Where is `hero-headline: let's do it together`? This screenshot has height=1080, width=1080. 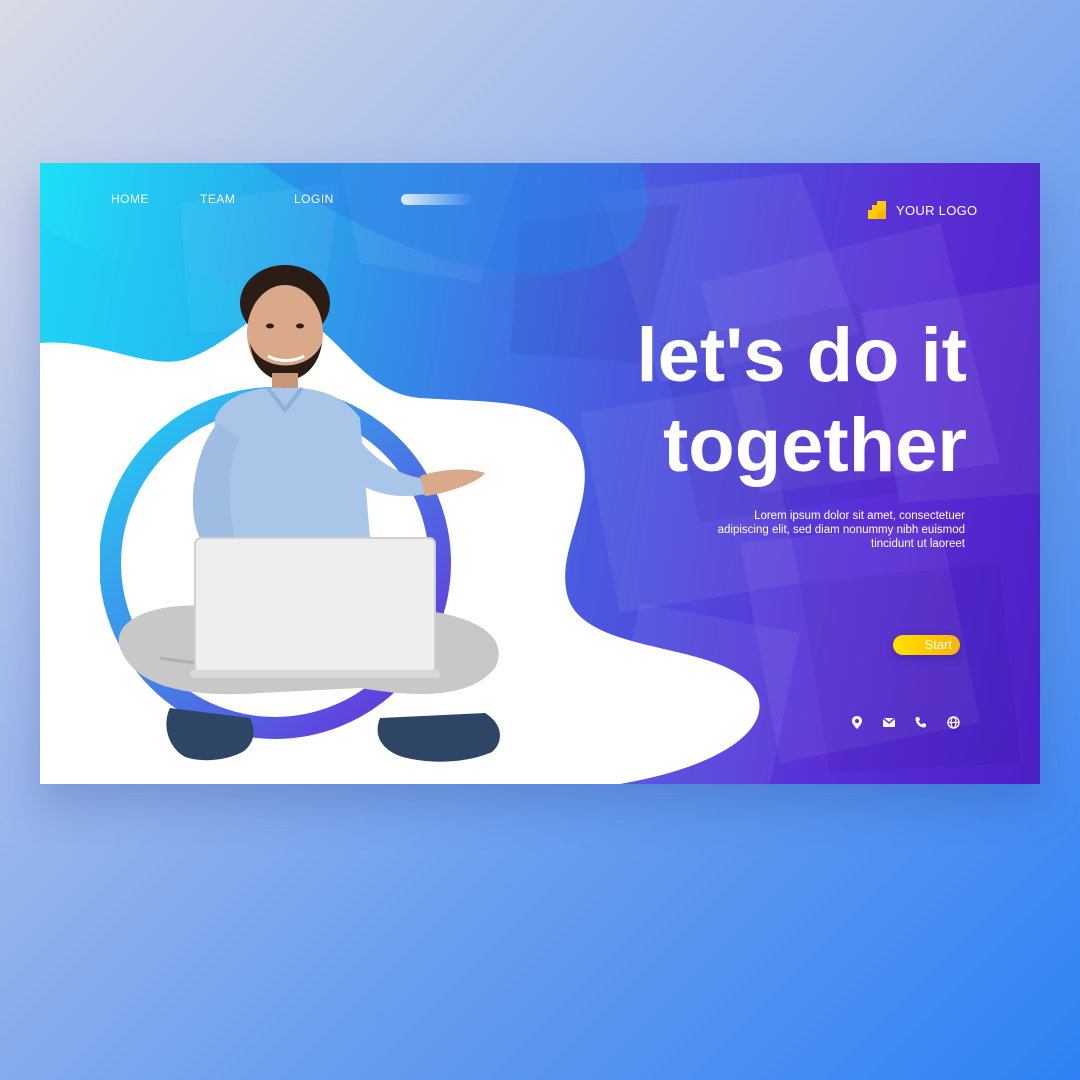
hero-headline: let's do it together is located at coordinates (801, 401).